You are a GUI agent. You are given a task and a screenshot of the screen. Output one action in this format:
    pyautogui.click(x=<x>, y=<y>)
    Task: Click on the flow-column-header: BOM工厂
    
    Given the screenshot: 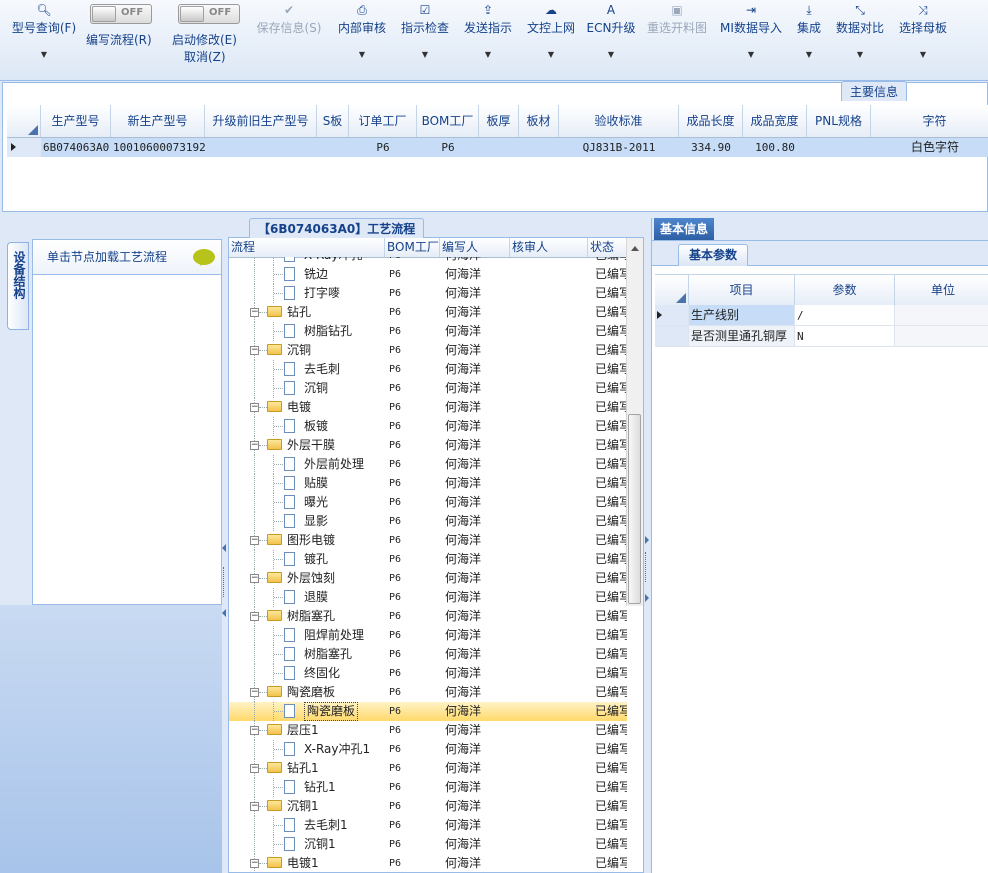 What is the action you would take?
    pyautogui.click(x=412, y=247)
    